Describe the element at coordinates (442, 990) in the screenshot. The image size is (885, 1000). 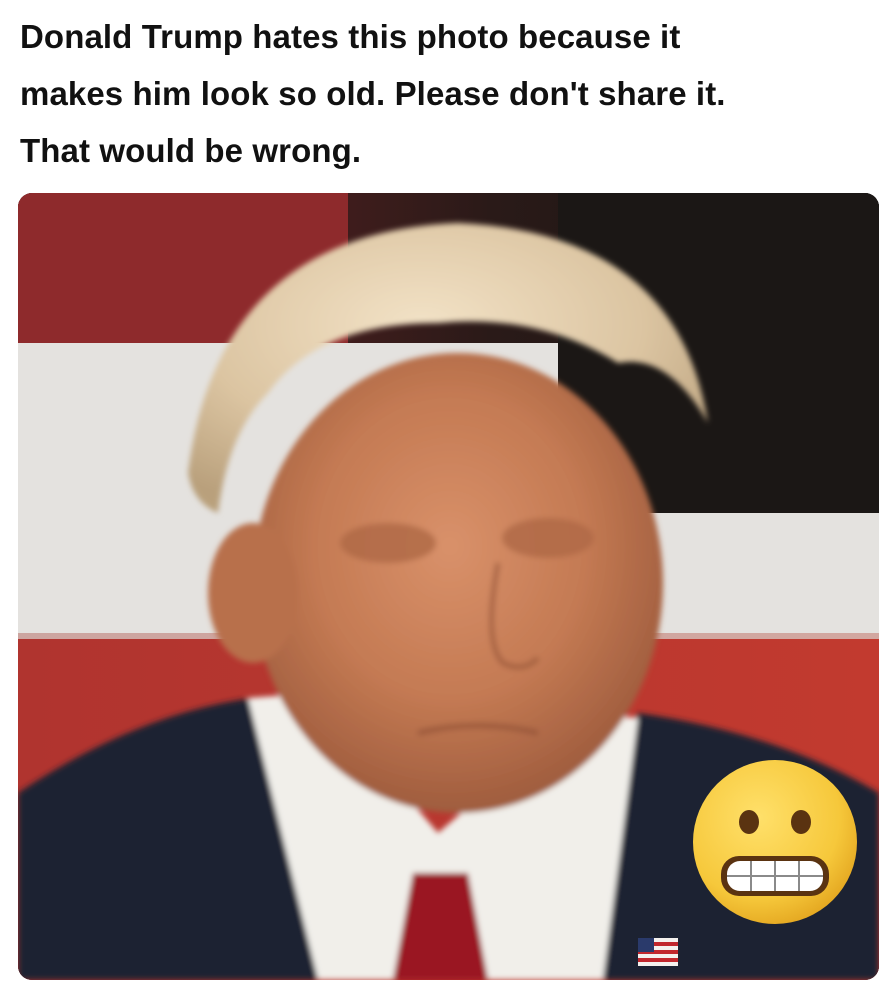
I see `bottom-strip` at that location.